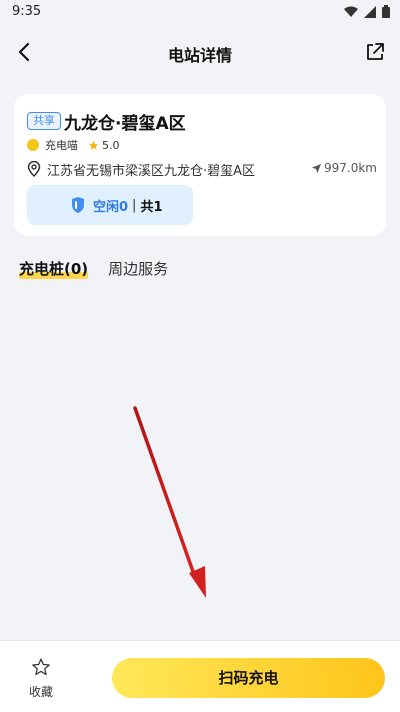 The height and width of the screenshot is (712, 400). Describe the element at coordinates (111, 145) in the screenshot. I see `rating-value: 5.0` at that location.